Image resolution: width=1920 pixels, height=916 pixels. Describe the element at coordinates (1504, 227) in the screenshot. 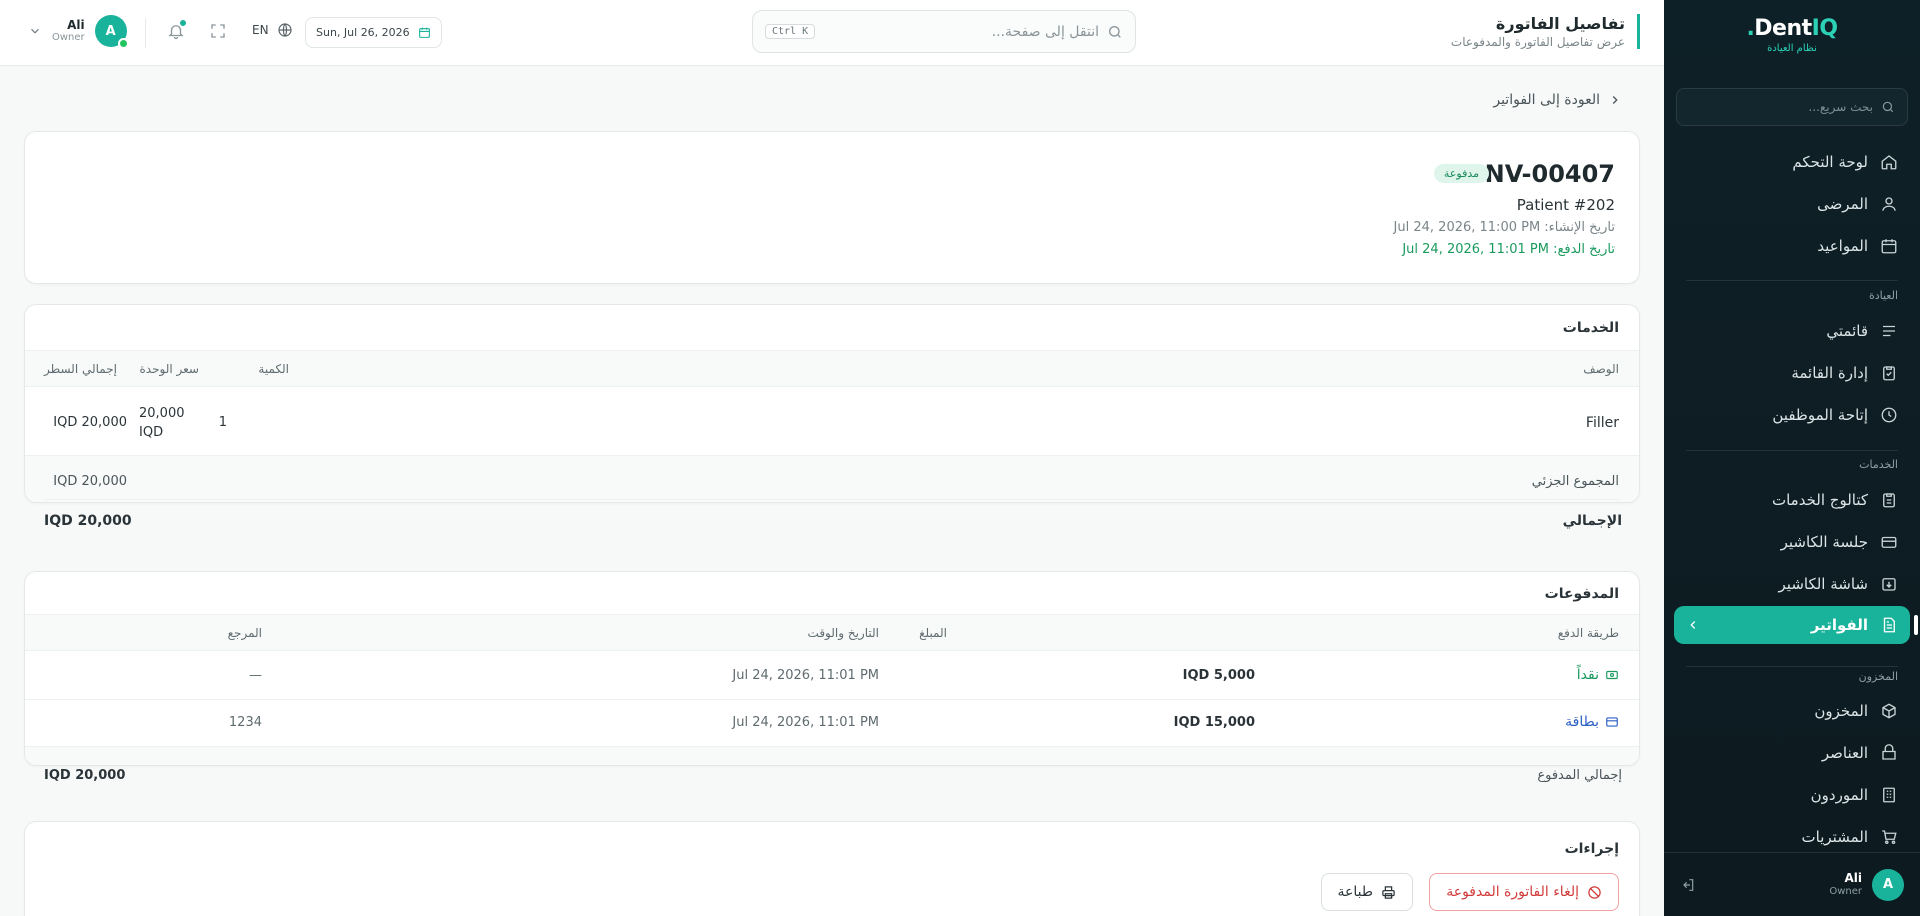

I see `created-date: تاريخ الإنشاء: Jul 24, 2026, 11:00 PM` at that location.